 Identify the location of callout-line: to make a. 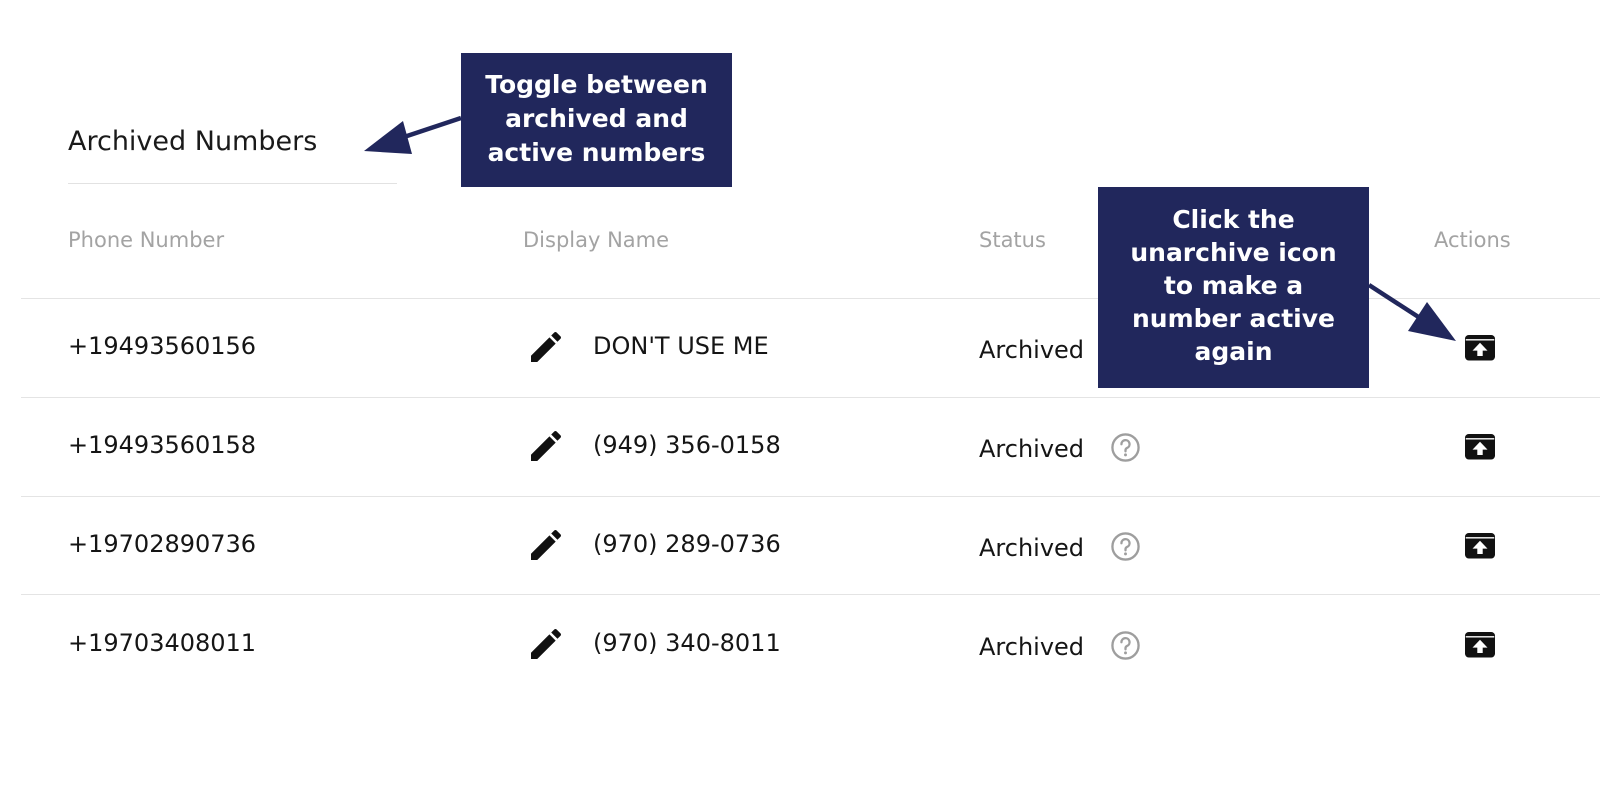
(1233, 285).